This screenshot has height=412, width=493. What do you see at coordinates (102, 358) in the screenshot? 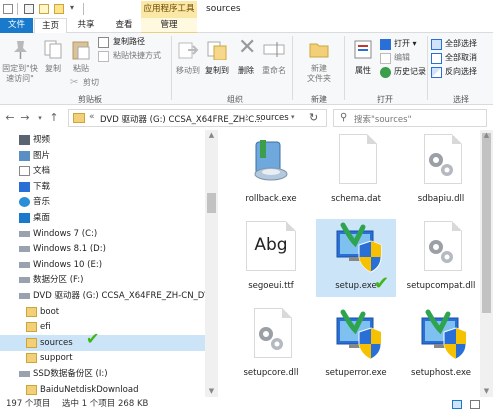
I see `nav-item: support` at bounding box center [102, 358].